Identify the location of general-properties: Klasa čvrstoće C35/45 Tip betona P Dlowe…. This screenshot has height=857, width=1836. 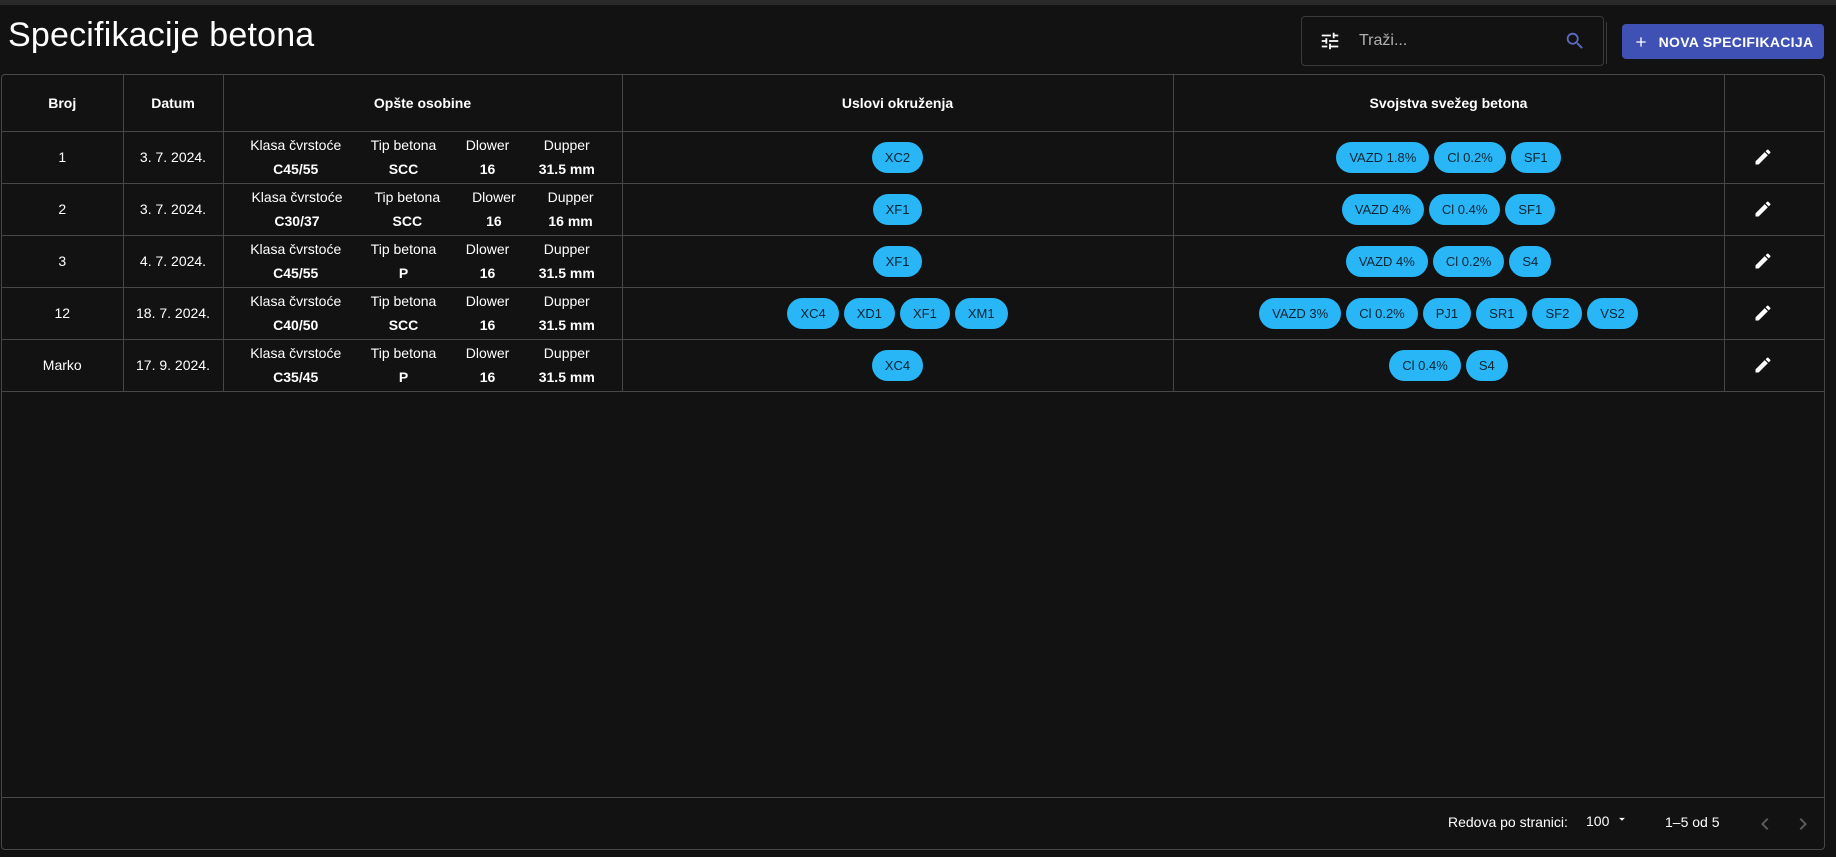
(423, 365).